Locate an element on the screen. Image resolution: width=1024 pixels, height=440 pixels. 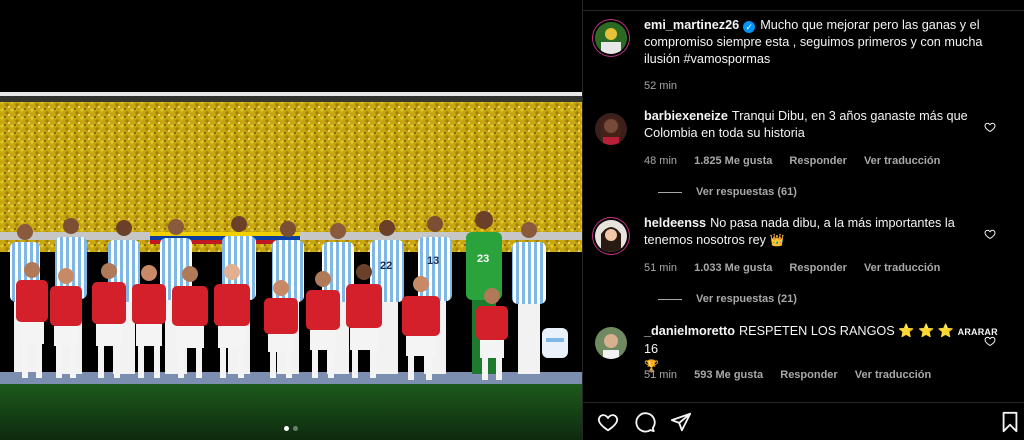
action-bar is located at coordinates (803, 421).